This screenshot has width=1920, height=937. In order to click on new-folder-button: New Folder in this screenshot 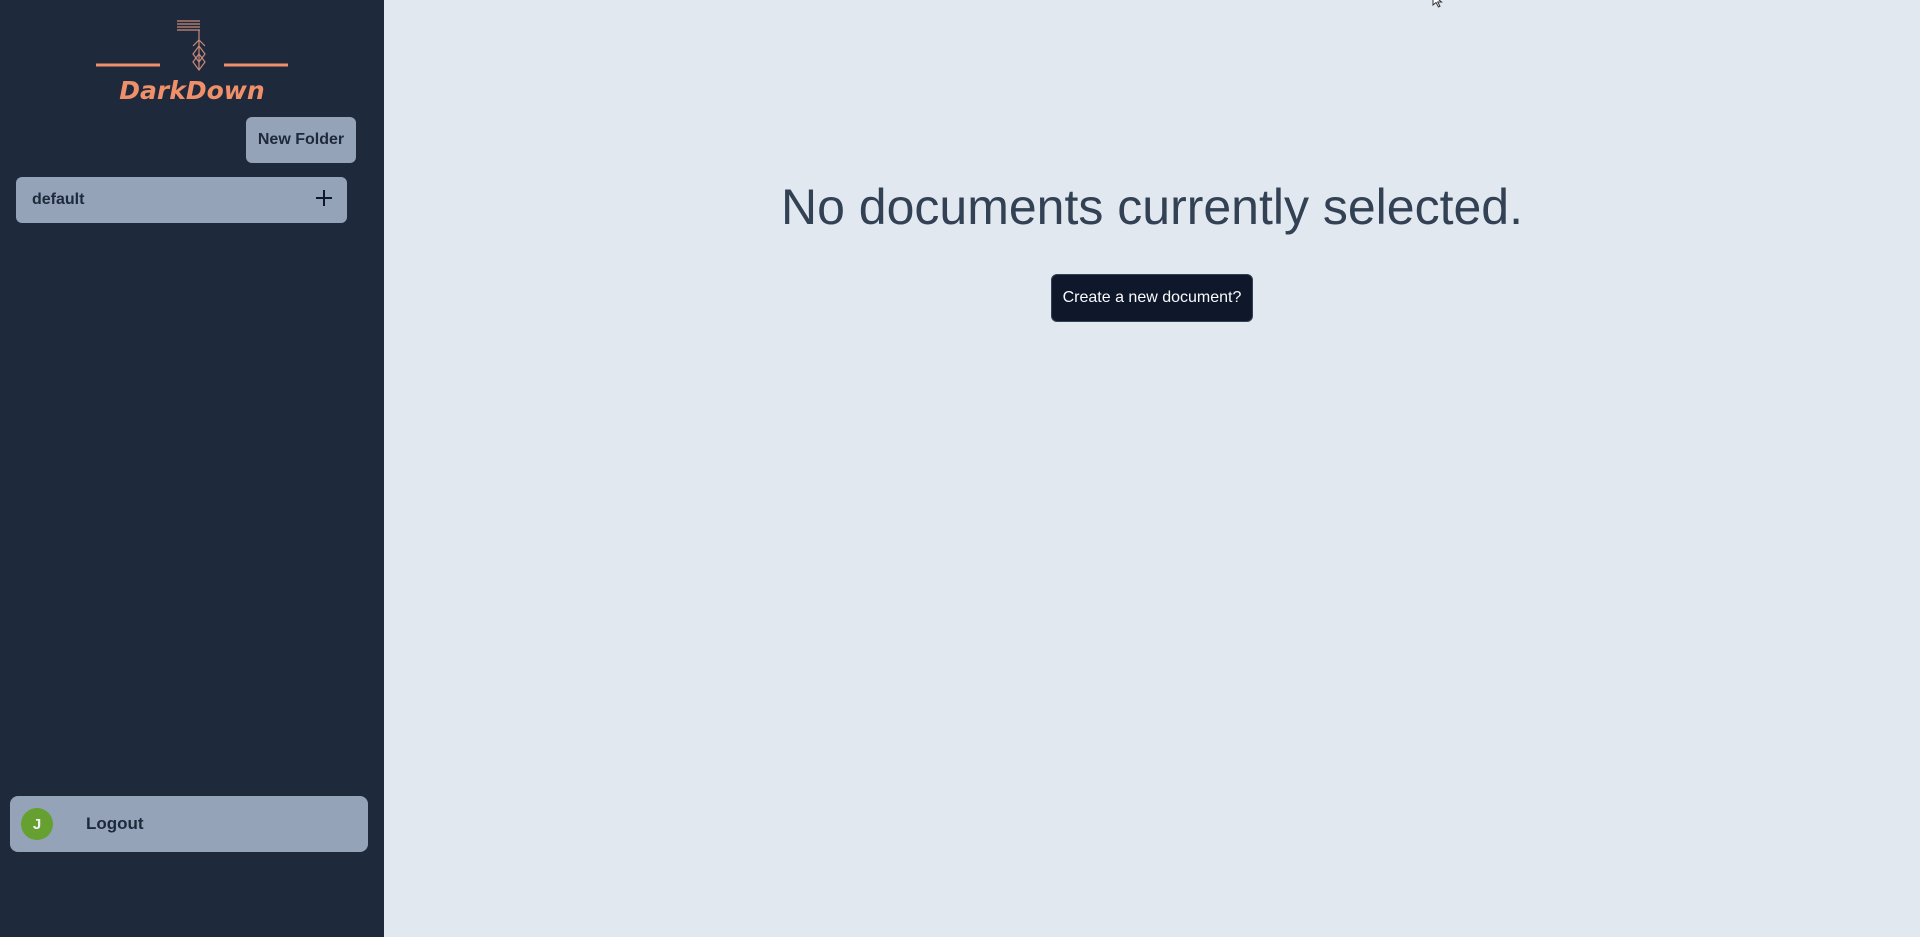, I will do `click(301, 140)`.